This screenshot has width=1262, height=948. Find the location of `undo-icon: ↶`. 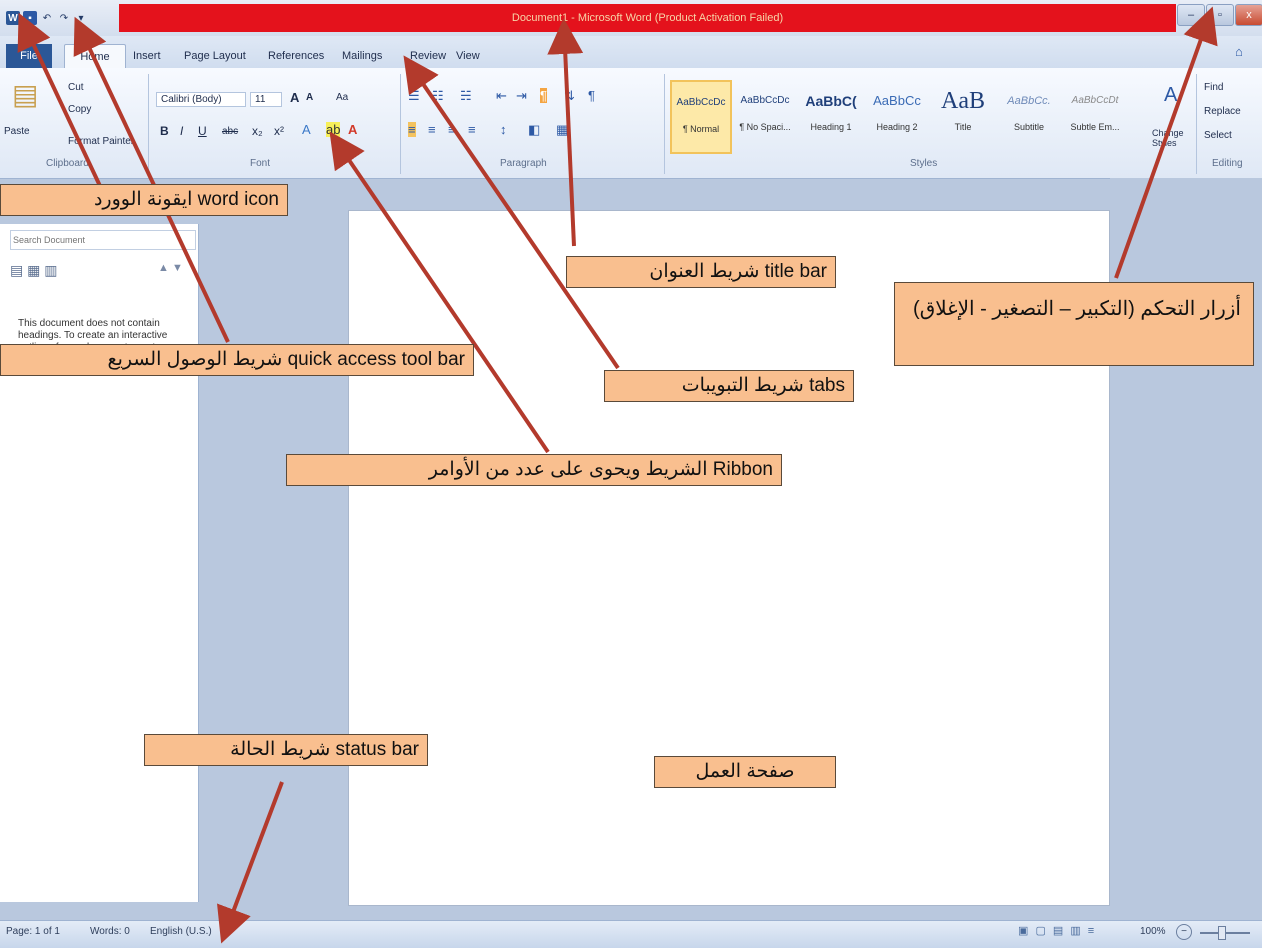

undo-icon: ↶ is located at coordinates (47, 18).